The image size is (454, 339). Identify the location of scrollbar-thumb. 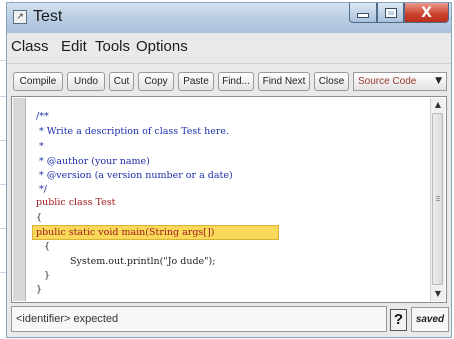
(437, 199).